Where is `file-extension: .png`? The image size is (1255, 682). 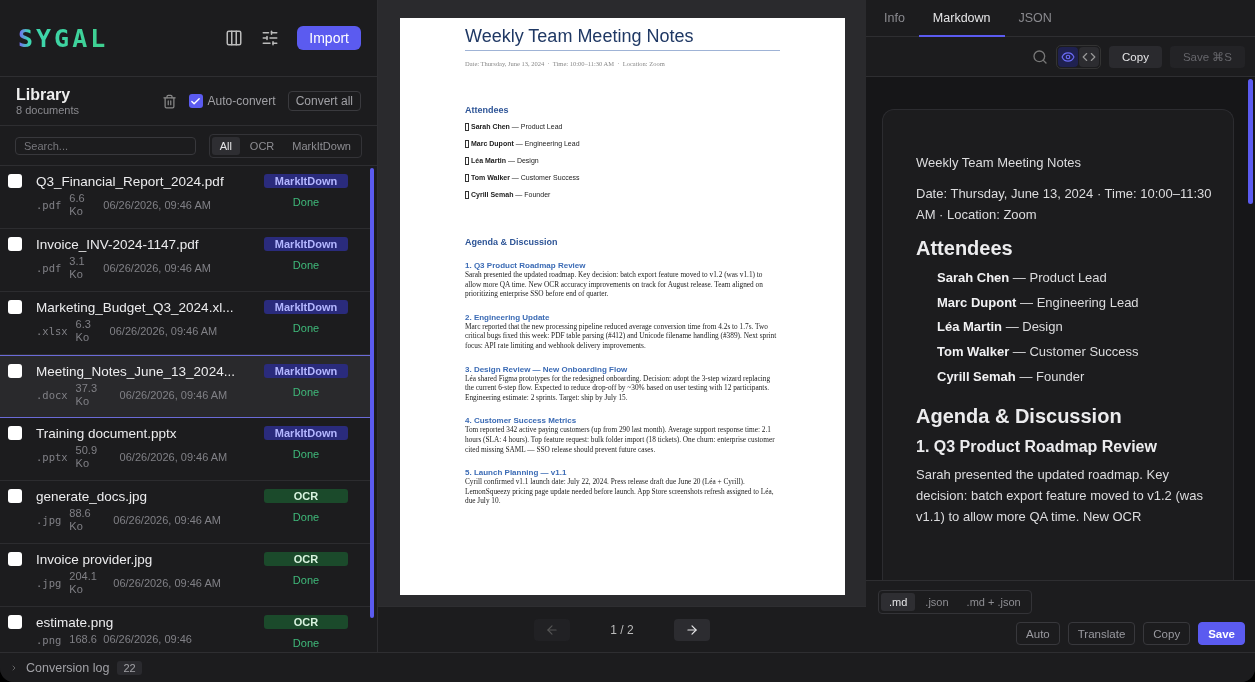
file-extension: .png is located at coordinates (49, 639).